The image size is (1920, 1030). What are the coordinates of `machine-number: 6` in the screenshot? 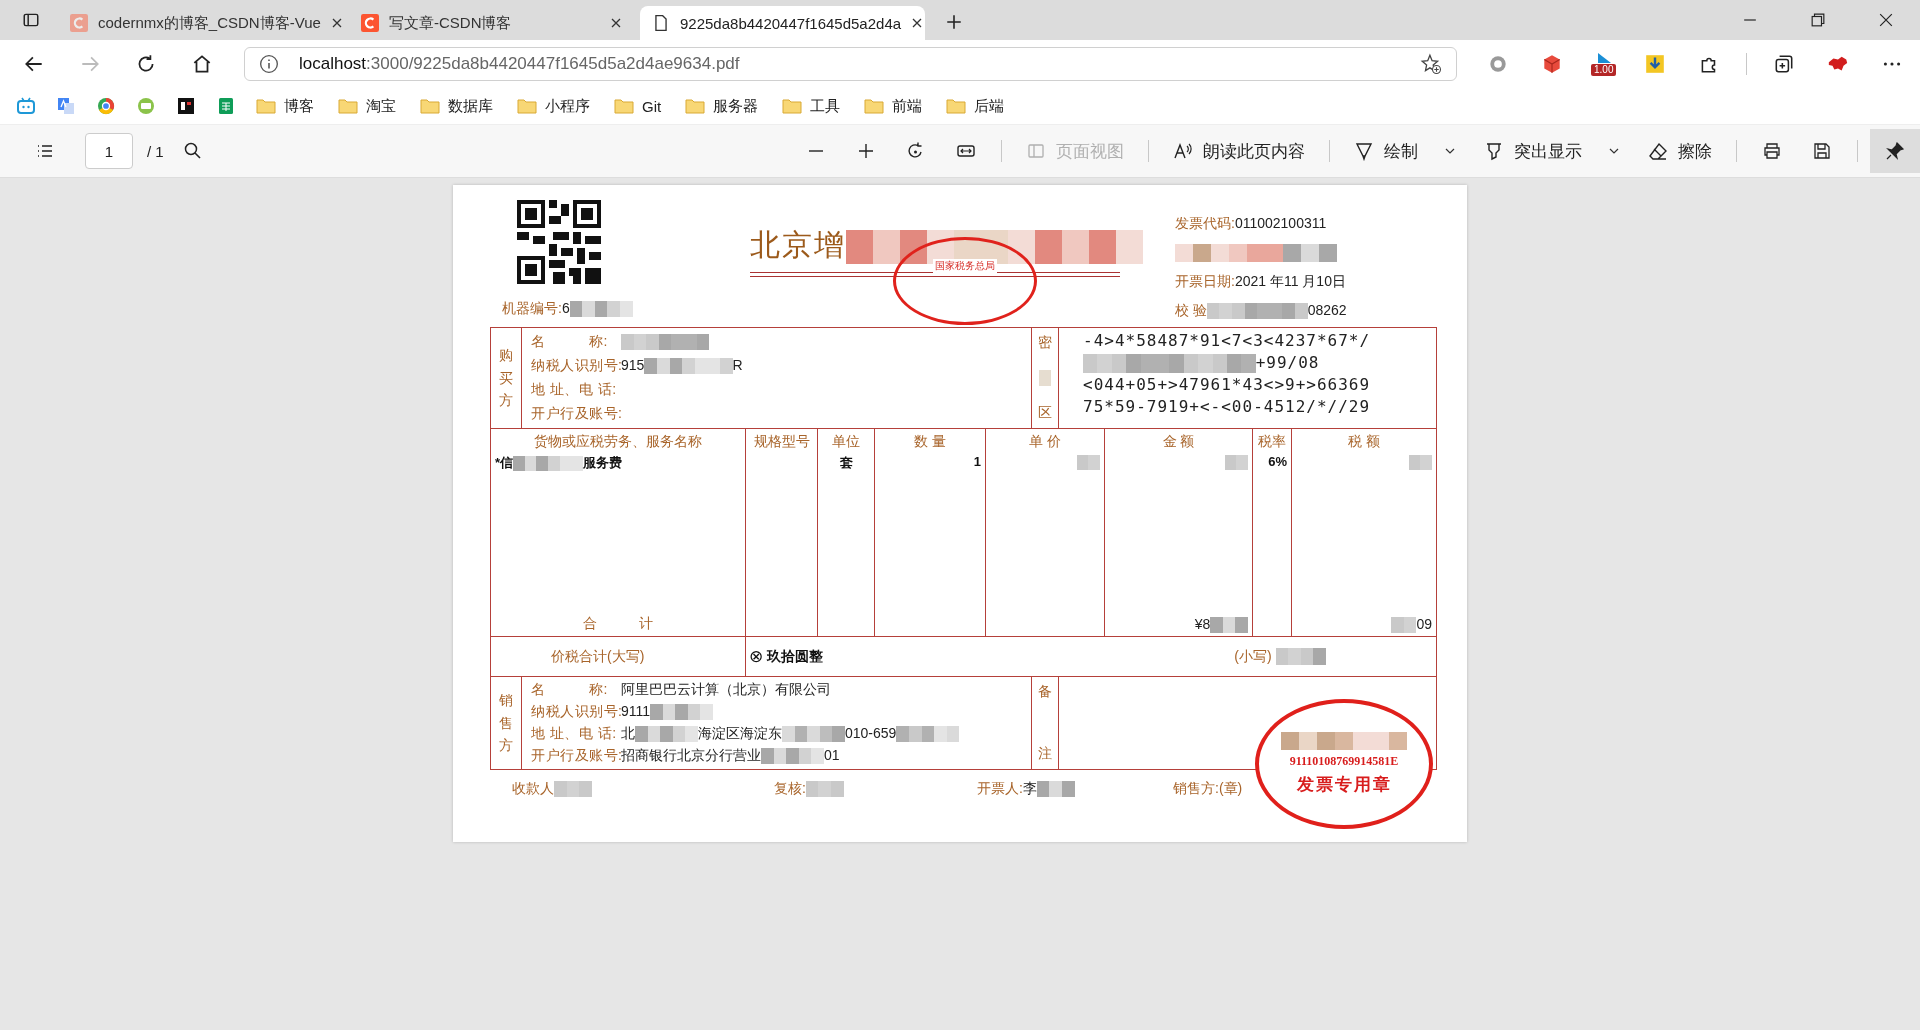 It's located at (565, 308).